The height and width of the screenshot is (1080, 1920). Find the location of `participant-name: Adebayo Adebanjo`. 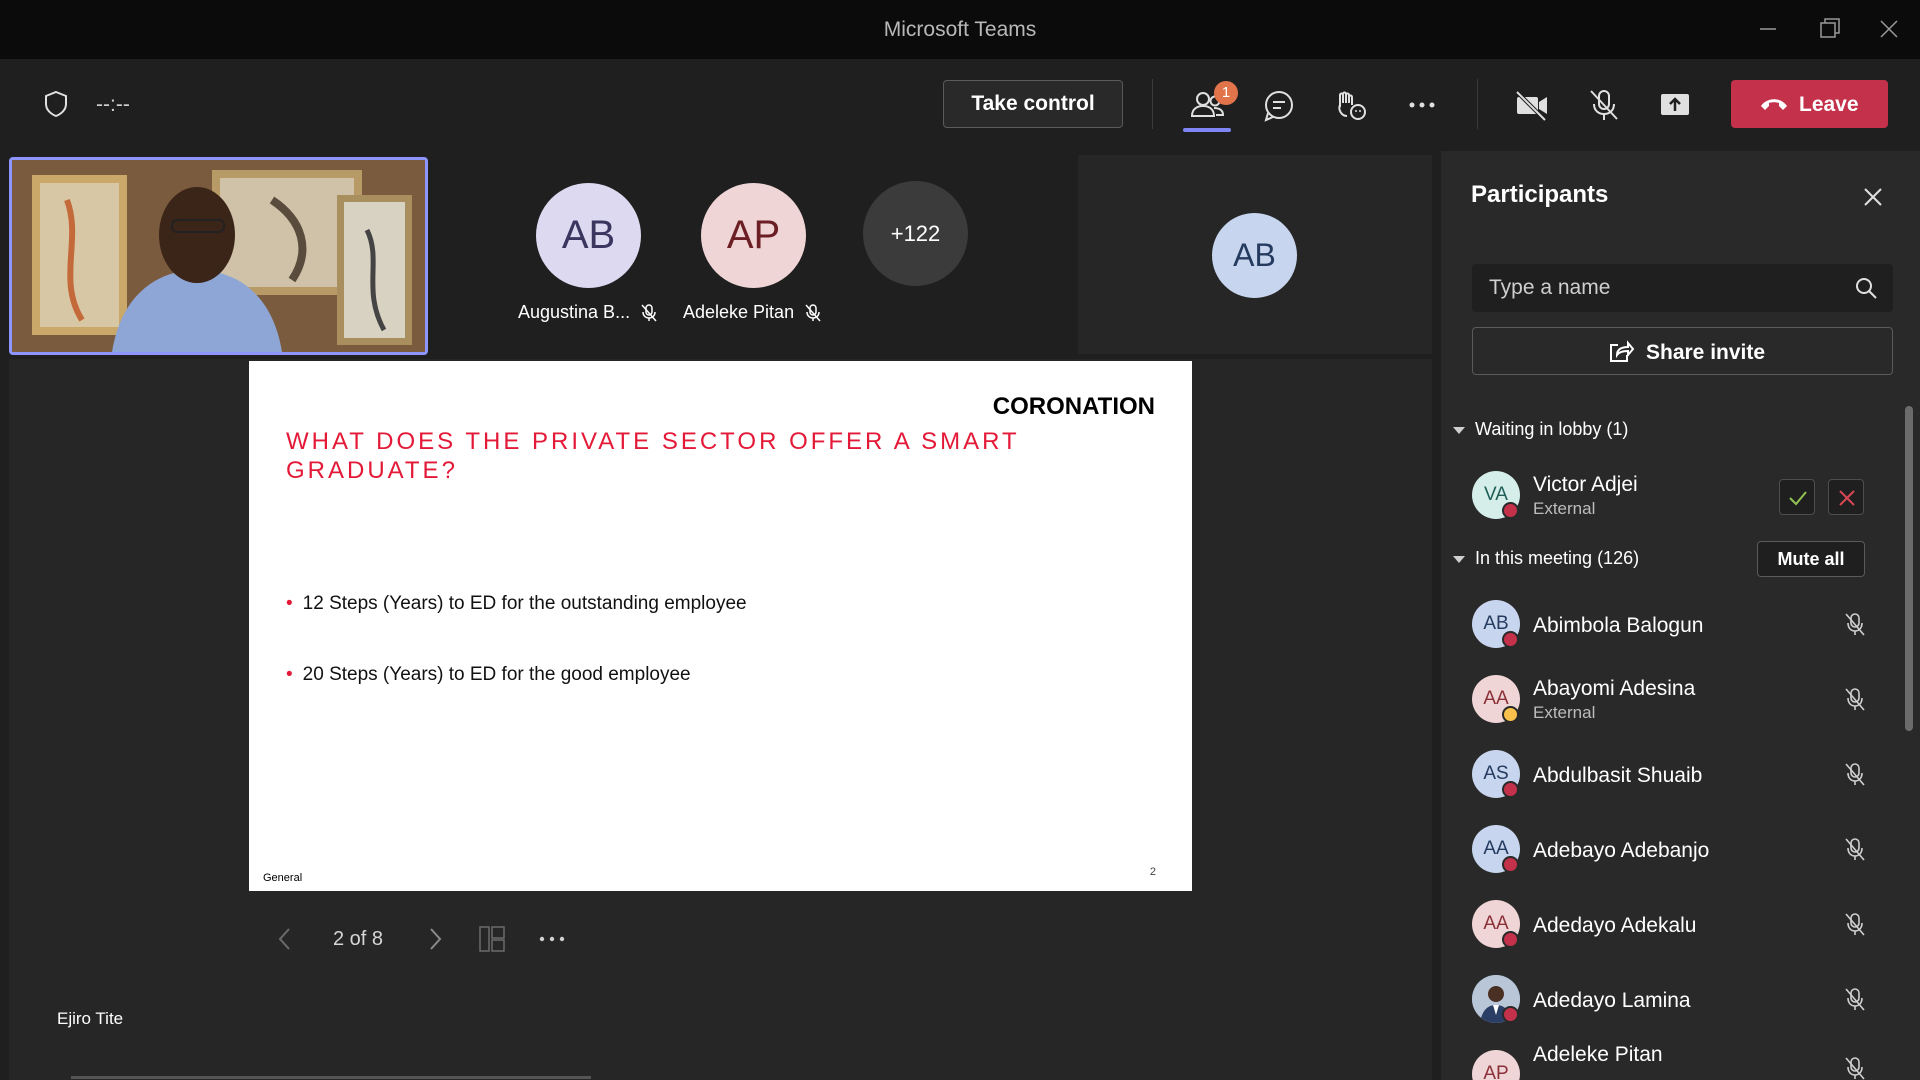

participant-name: Adebayo Adebanjo is located at coordinates (1621, 850).